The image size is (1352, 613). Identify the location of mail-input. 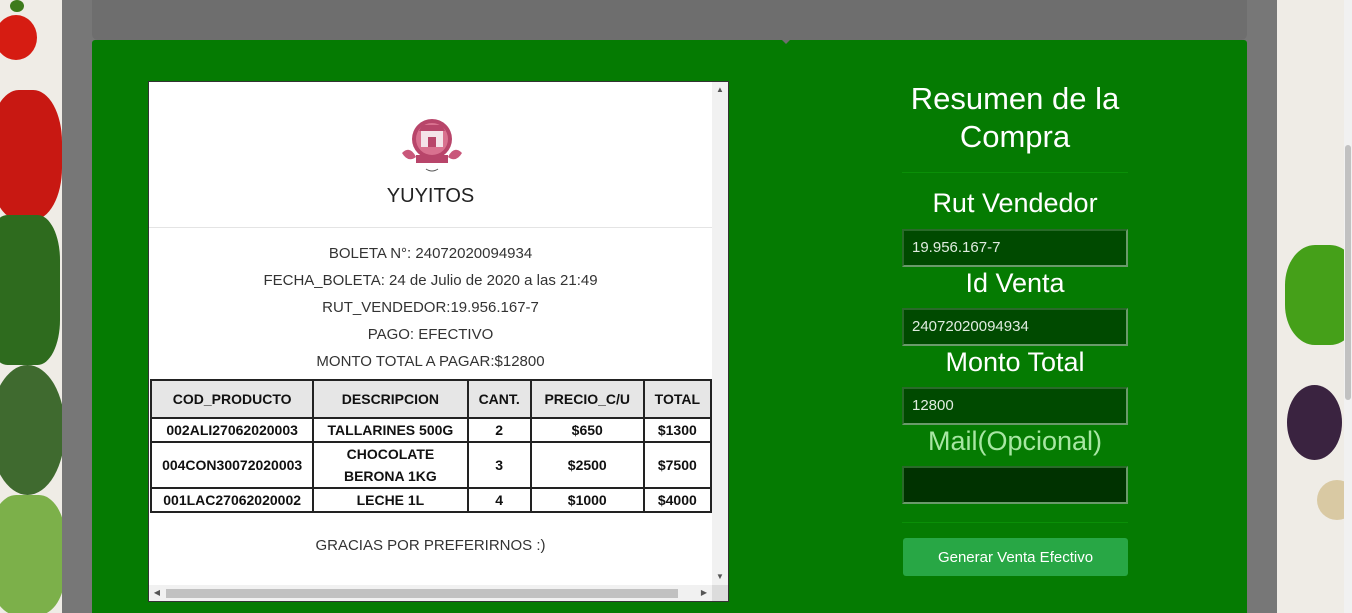
(1015, 485).